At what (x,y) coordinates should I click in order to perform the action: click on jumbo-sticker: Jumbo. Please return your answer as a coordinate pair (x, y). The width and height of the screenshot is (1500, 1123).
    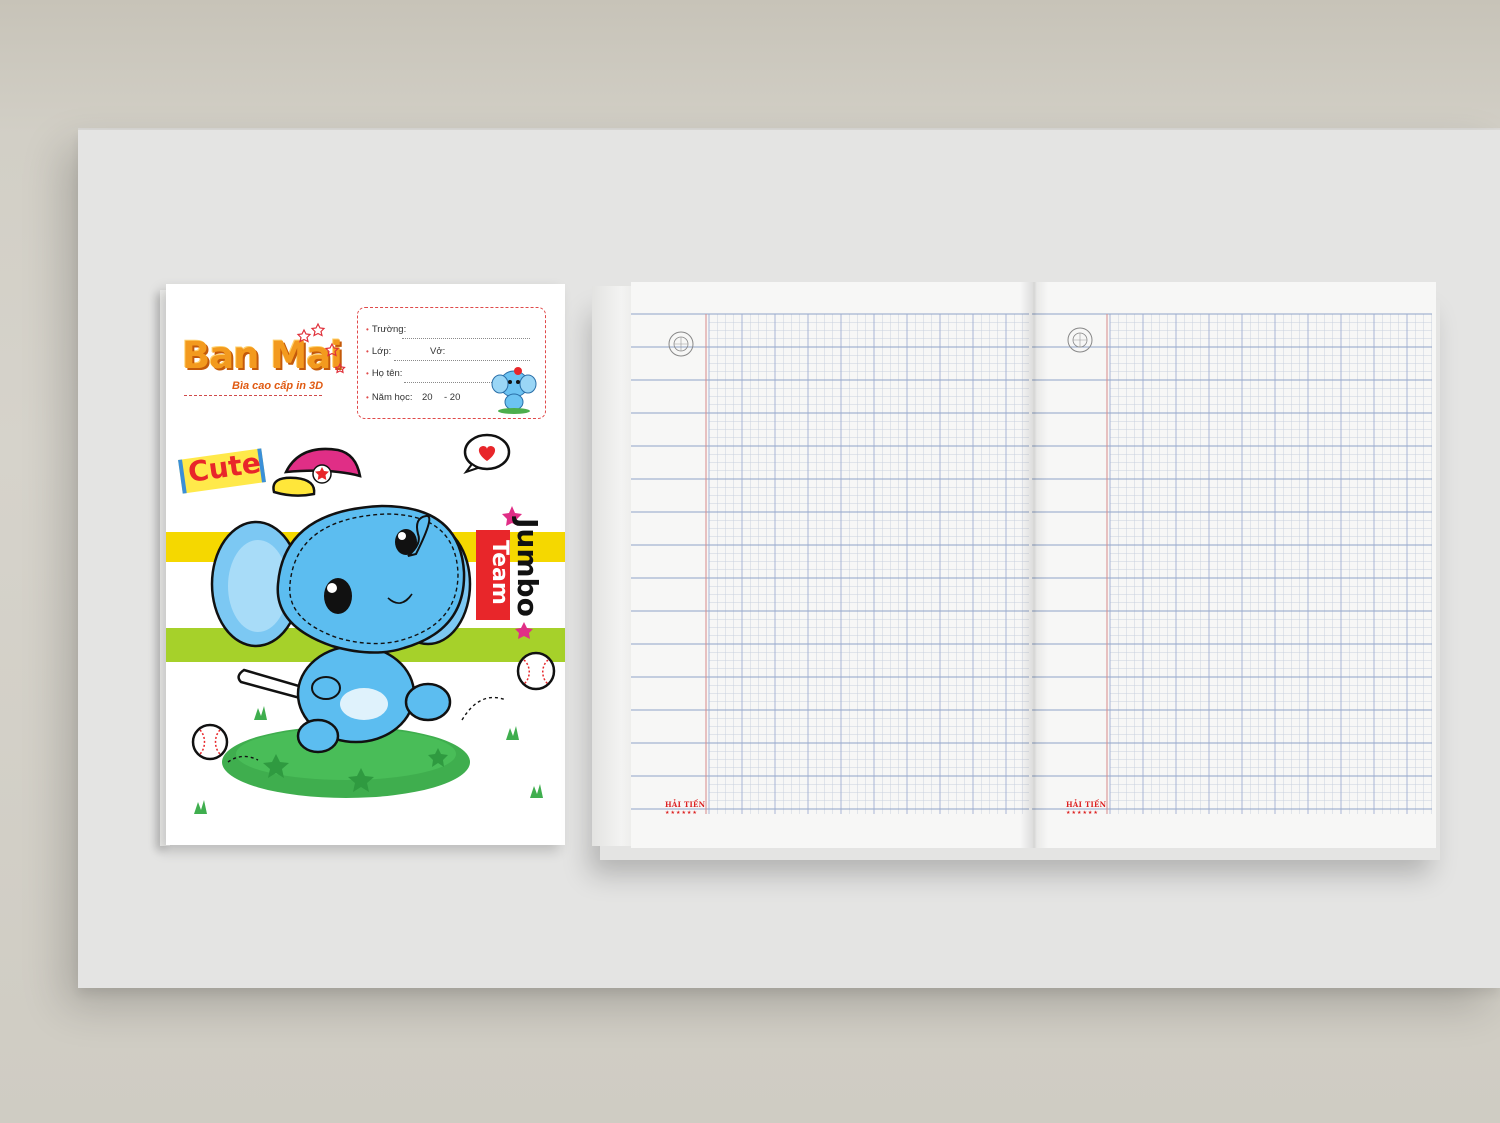
    Looking at the image, I should click on (527, 567).